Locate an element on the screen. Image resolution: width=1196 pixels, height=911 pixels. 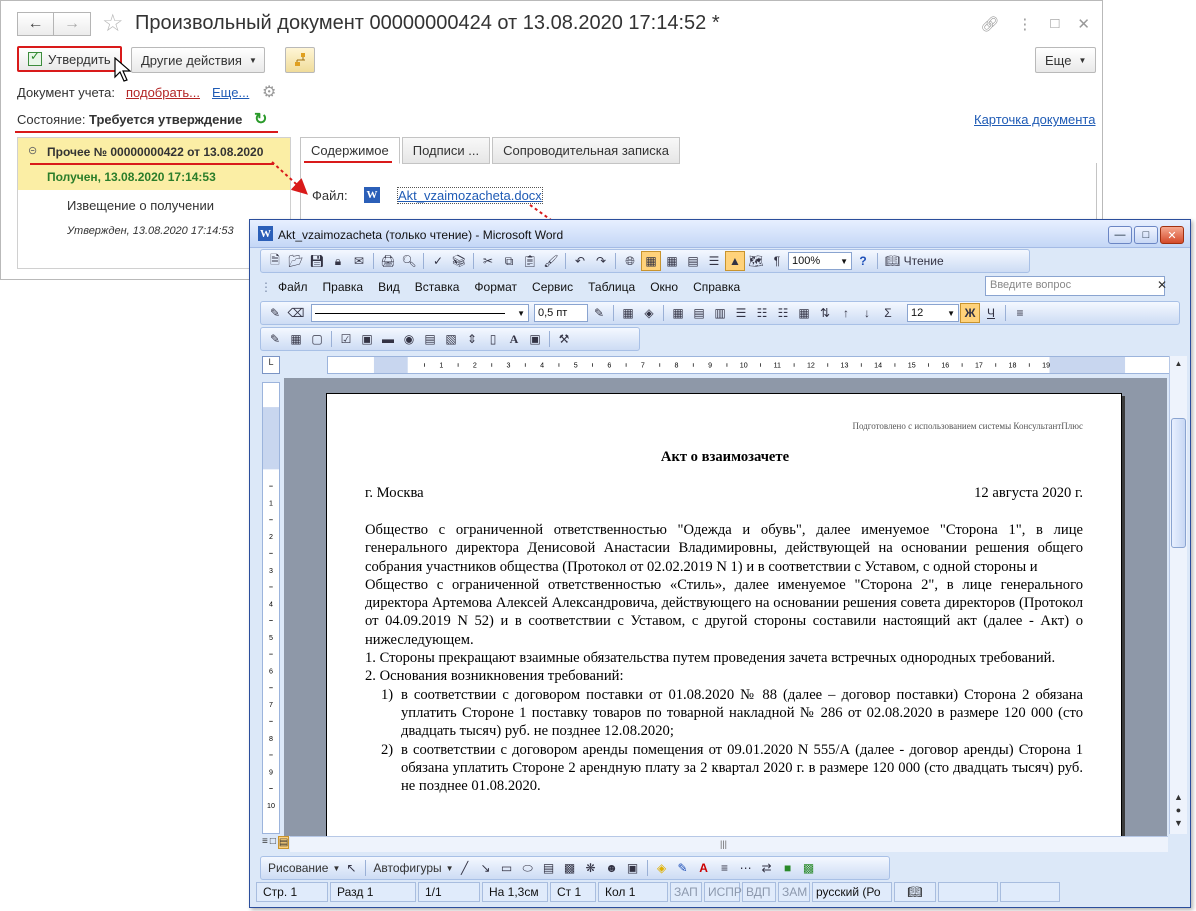
align-cells-icon: ☰ is located at coordinates (741, 313).